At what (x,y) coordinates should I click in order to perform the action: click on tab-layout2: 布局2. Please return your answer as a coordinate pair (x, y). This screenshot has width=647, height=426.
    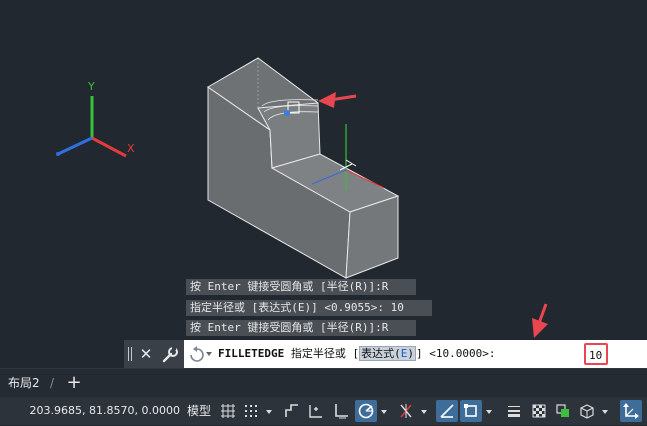
    Looking at the image, I should click on (24, 383).